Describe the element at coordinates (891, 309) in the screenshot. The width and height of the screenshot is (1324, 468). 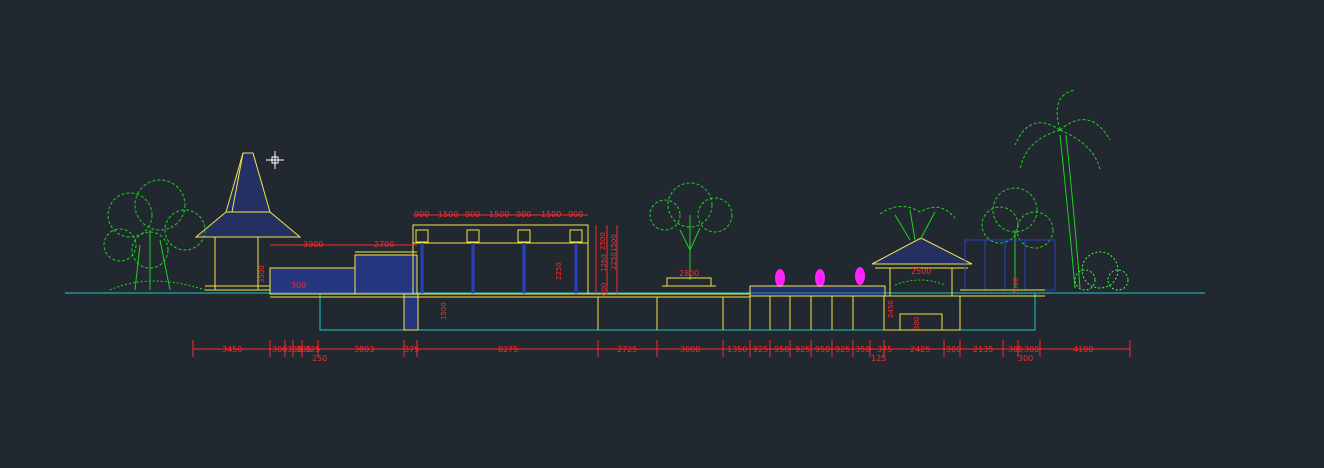
I see `dim-label: 2450` at that location.